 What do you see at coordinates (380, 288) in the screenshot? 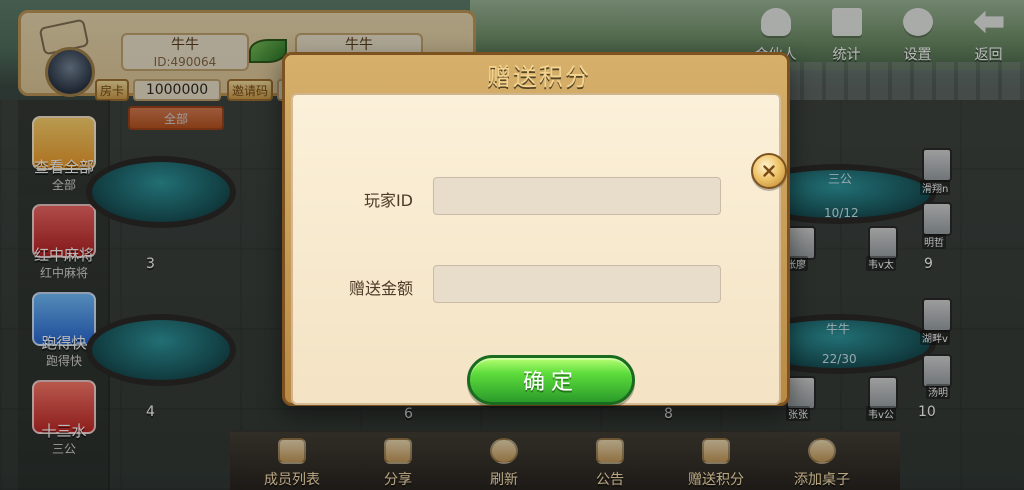
I see `gift-amount-label: 赠送金额` at bounding box center [380, 288].